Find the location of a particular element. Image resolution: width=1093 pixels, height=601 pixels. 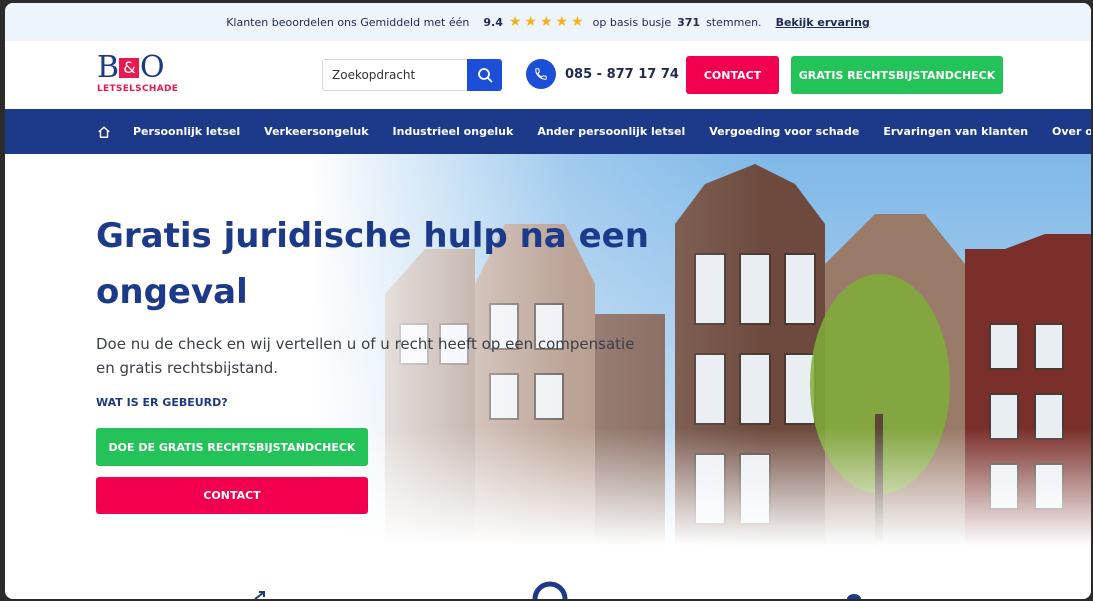

hero-title: Gratis juridische hulp na een ongeval is located at coordinates (372, 264).